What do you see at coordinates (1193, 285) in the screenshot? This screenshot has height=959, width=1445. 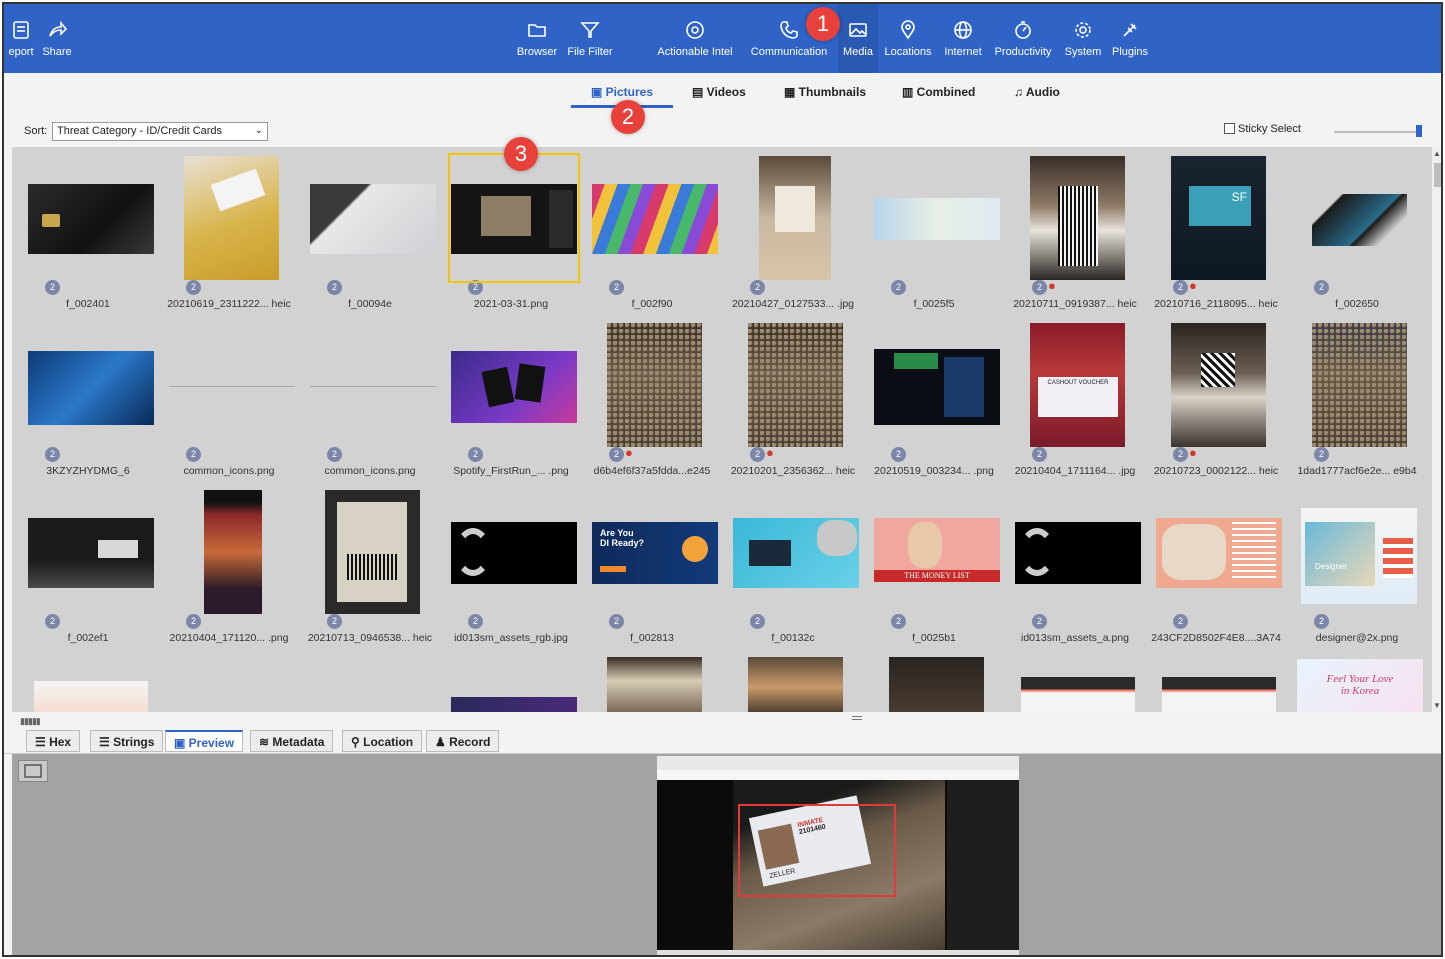 I see `location-pin-icon: ●` at bounding box center [1193, 285].